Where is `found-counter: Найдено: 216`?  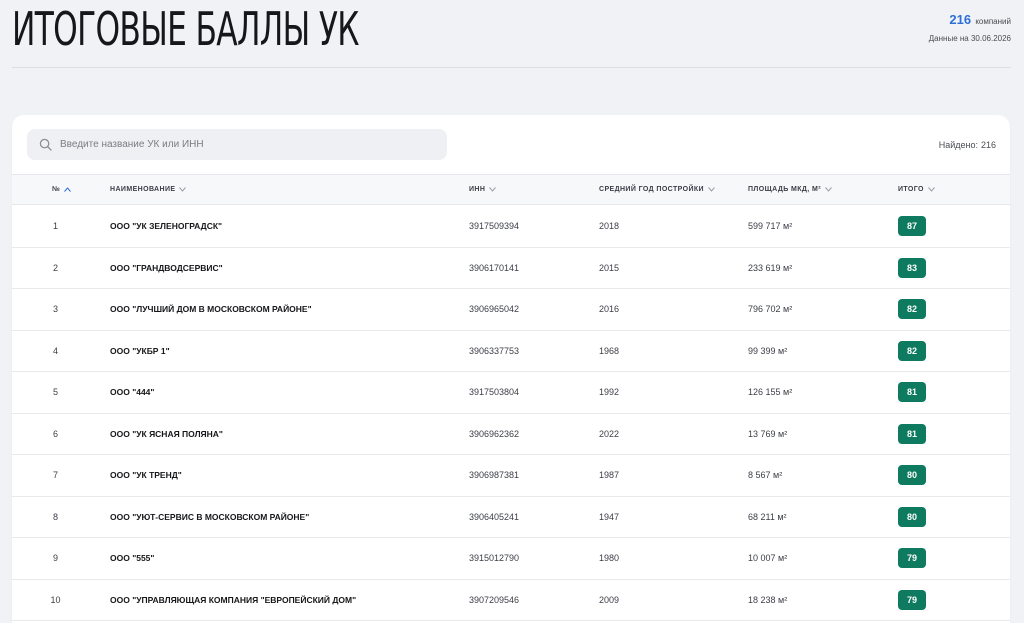 found-counter: Найдено: 216 is located at coordinates (967, 145).